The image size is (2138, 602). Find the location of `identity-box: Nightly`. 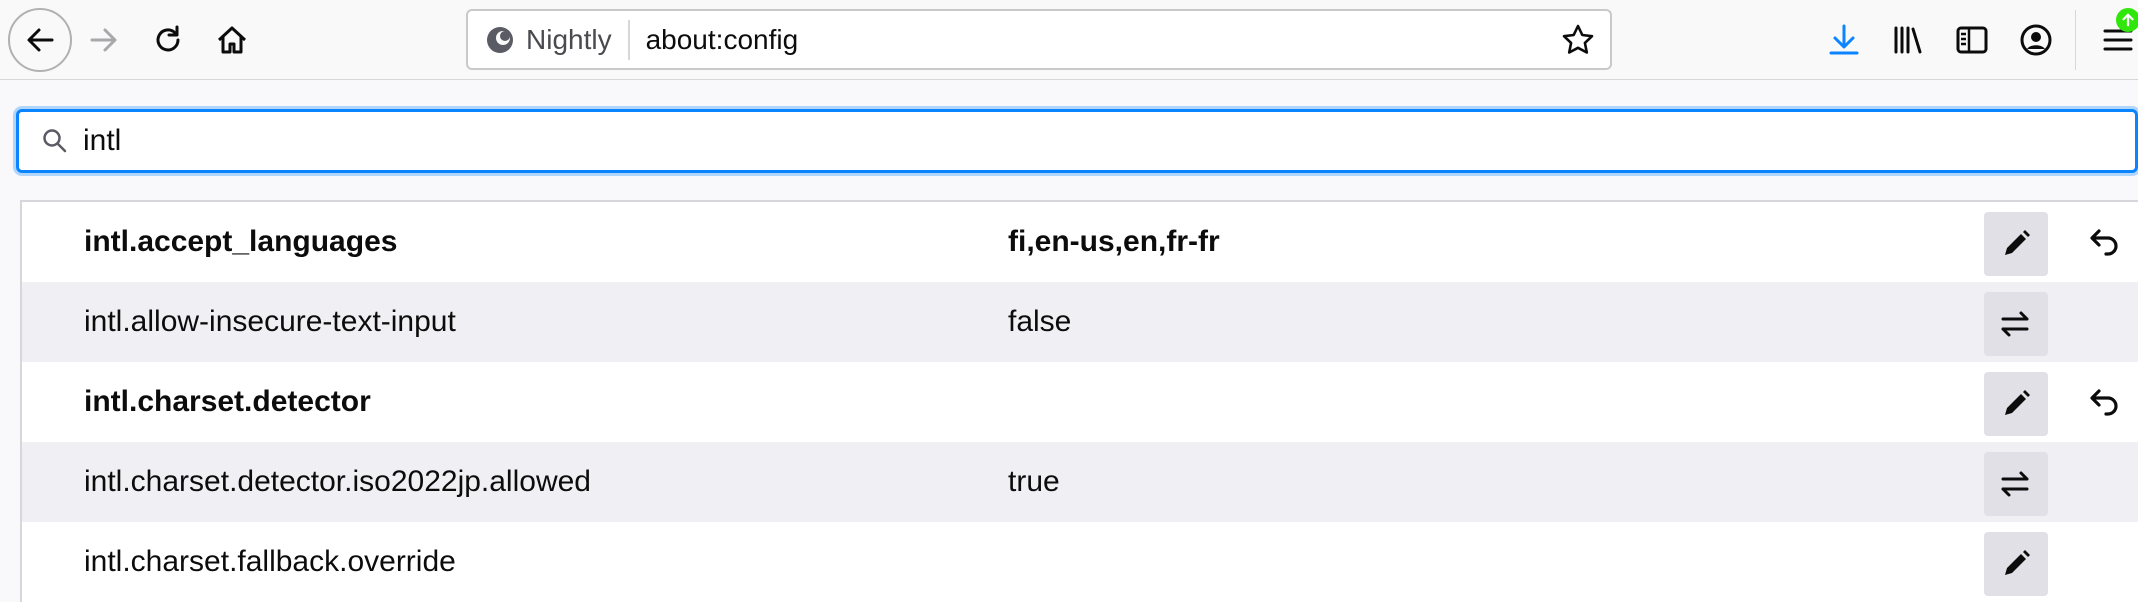

identity-box: Nightly is located at coordinates (549, 39).